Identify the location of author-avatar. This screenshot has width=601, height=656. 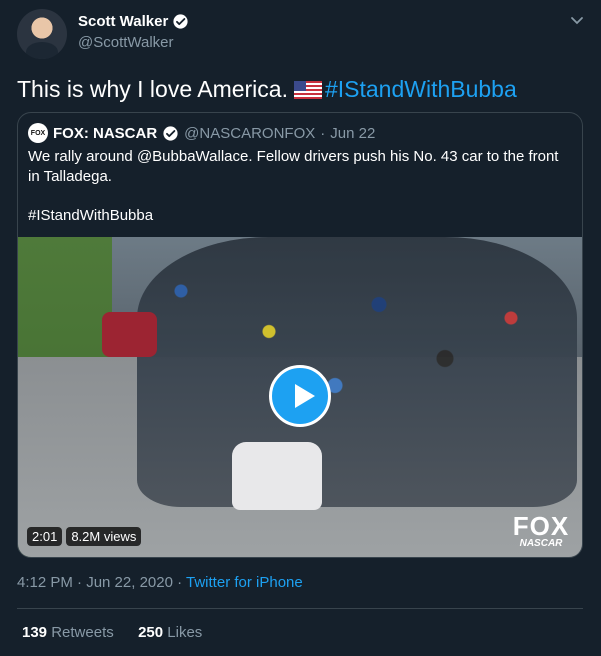
(42, 34).